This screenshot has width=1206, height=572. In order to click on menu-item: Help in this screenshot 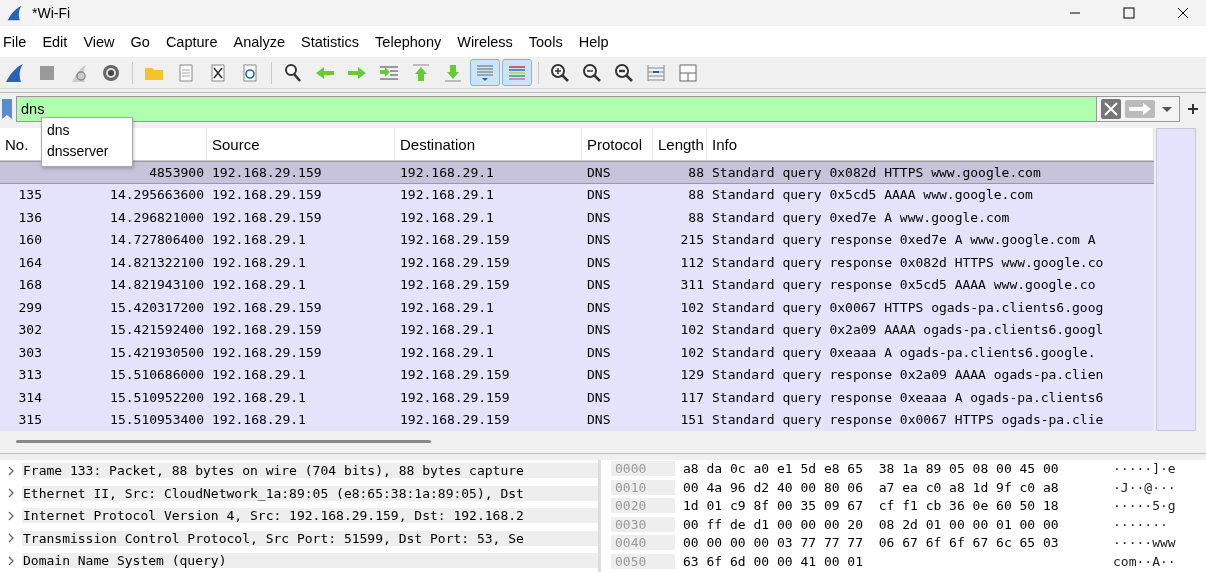, I will do `click(598, 41)`.